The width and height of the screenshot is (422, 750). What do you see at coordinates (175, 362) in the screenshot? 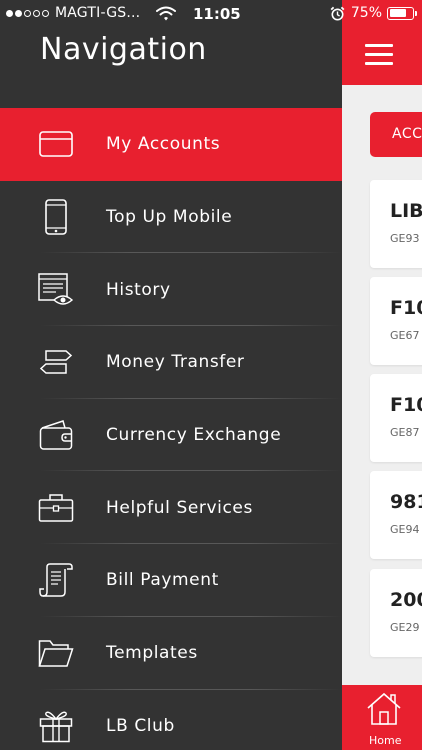
I see `nav-item-label: Money Transfer` at bounding box center [175, 362].